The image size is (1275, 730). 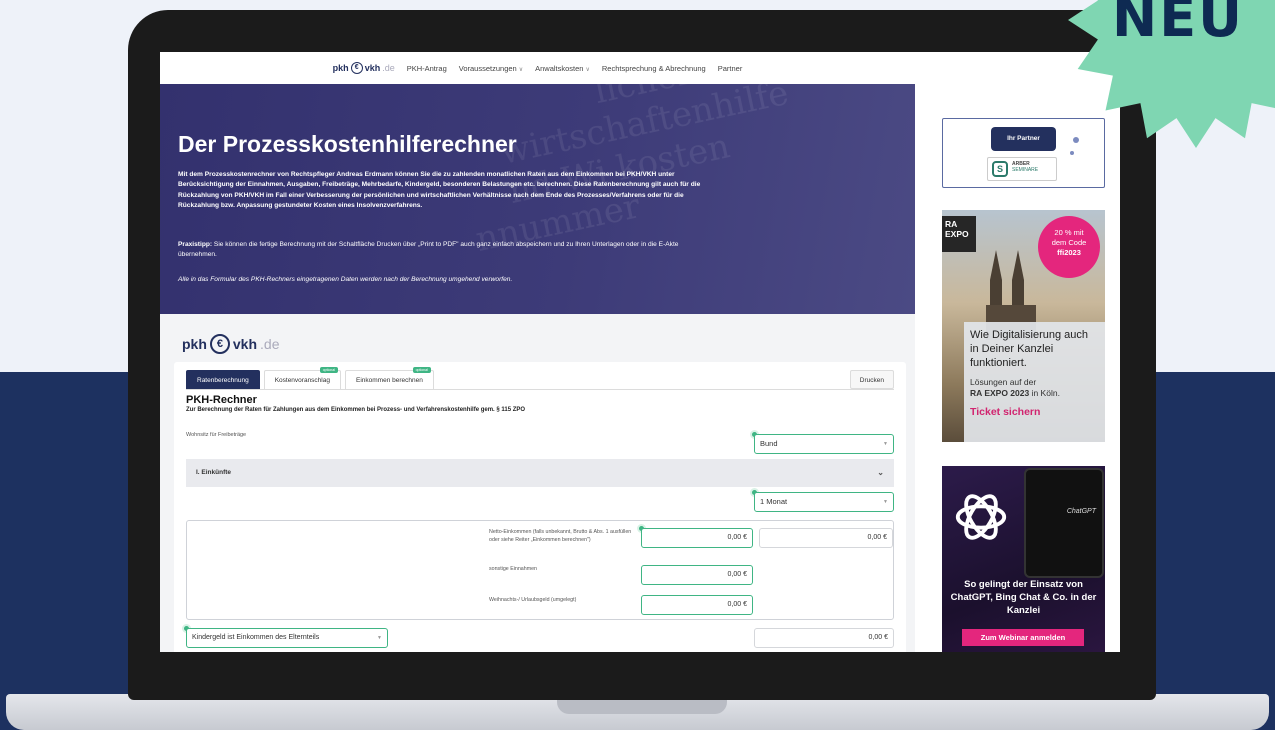 I want to click on ad-subline: Lösungen auf der RA EXPO 2023 in Köln., so click(x=1034, y=388).